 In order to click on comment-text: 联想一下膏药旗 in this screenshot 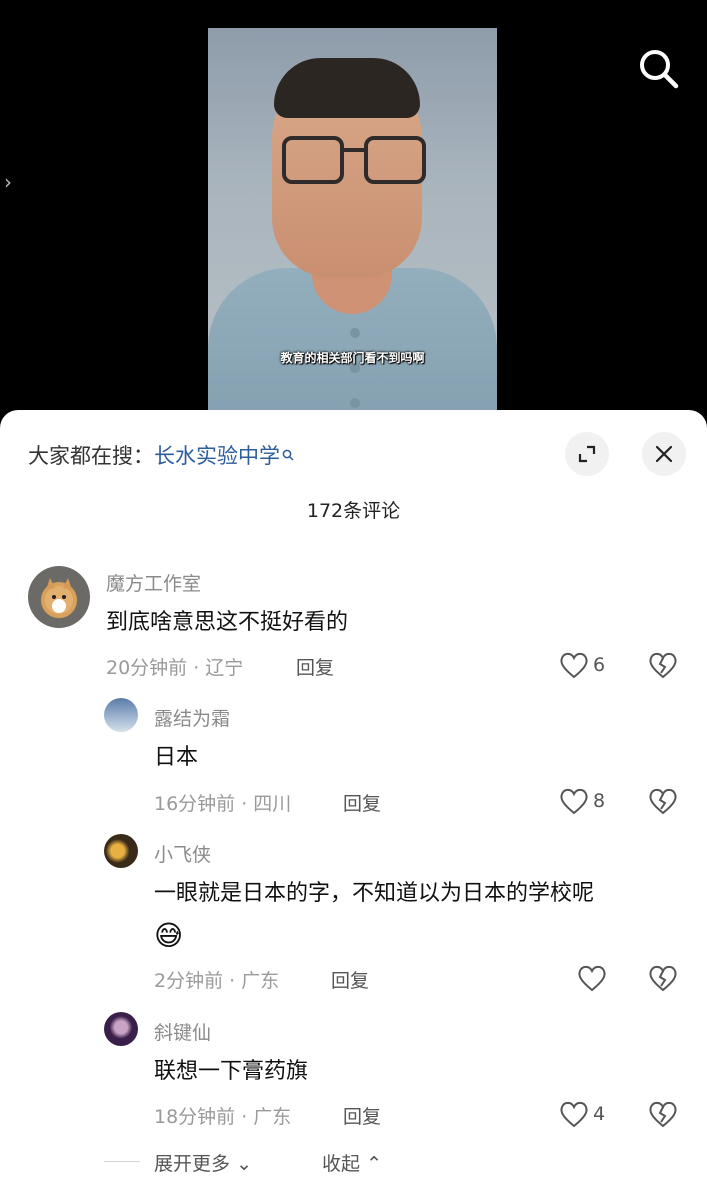, I will do `click(231, 1071)`.